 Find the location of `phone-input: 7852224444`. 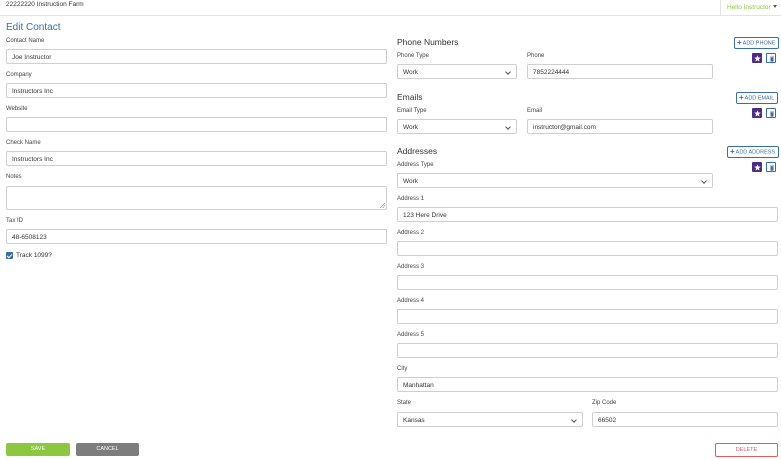

phone-input: 7852224444 is located at coordinates (620, 71).